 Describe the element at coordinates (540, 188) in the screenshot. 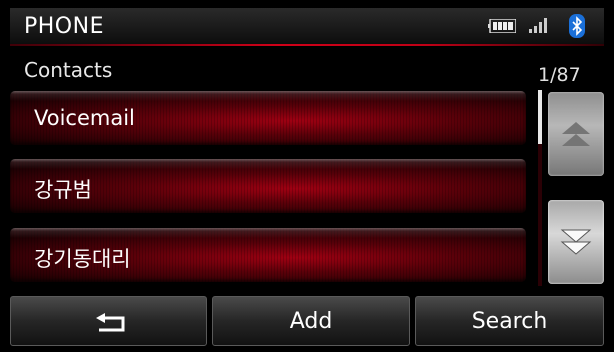

I see `scrollbar-track` at that location.